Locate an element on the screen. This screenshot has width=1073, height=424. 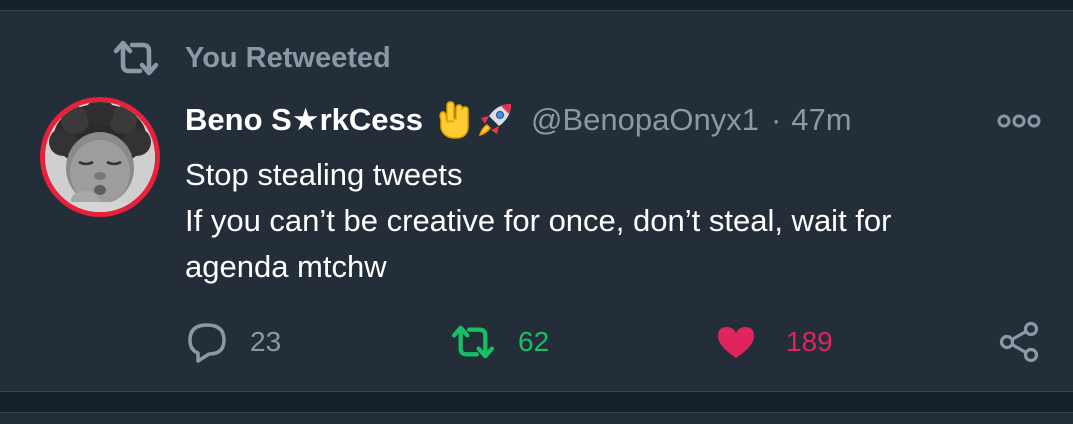
rocket-emoji is located at coordinates (495, 120).